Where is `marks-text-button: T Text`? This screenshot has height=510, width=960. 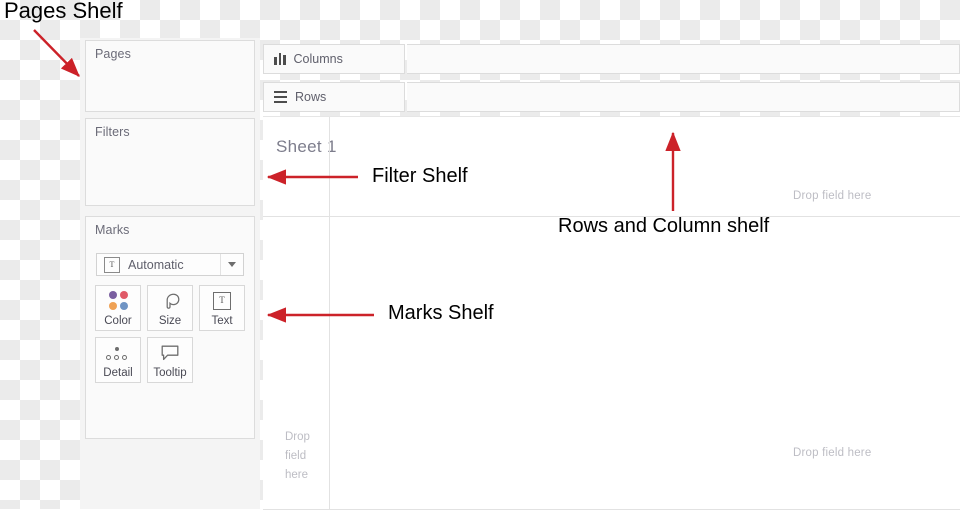
marks-text-button: T Text is located at coordinates (222, 308).